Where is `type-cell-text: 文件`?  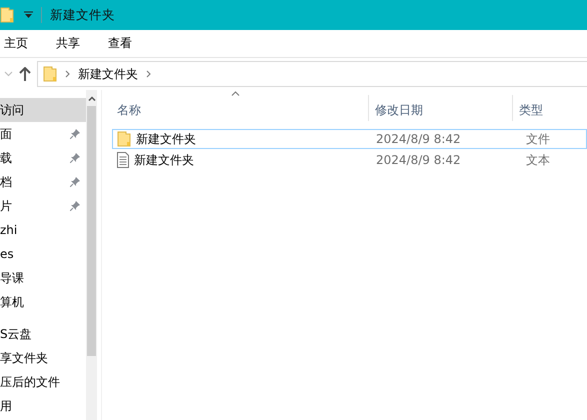
type-cell-text: 文件 is located at coordinates (538, 139).